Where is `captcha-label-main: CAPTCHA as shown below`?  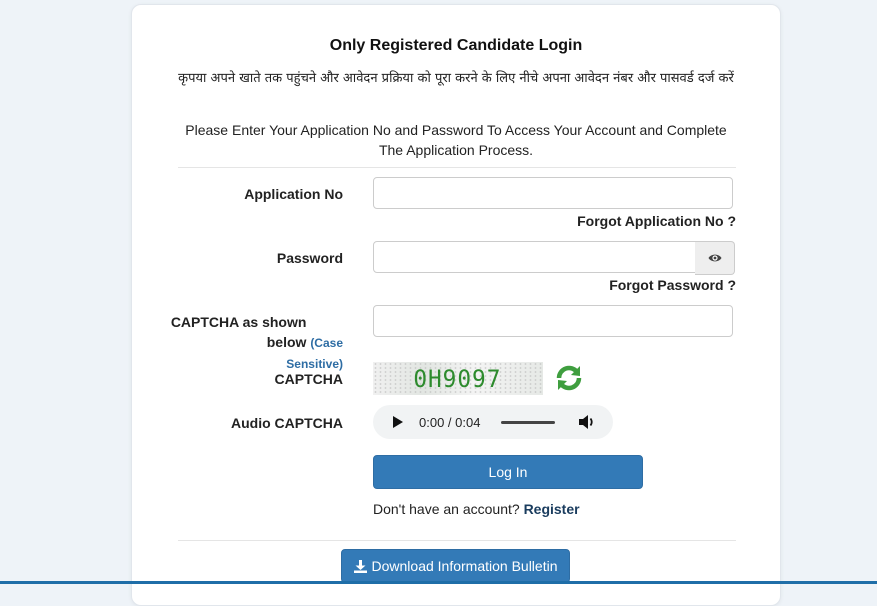 captcha-label-main: CAPTCHA as shown below is located at coordinates (238, 332).